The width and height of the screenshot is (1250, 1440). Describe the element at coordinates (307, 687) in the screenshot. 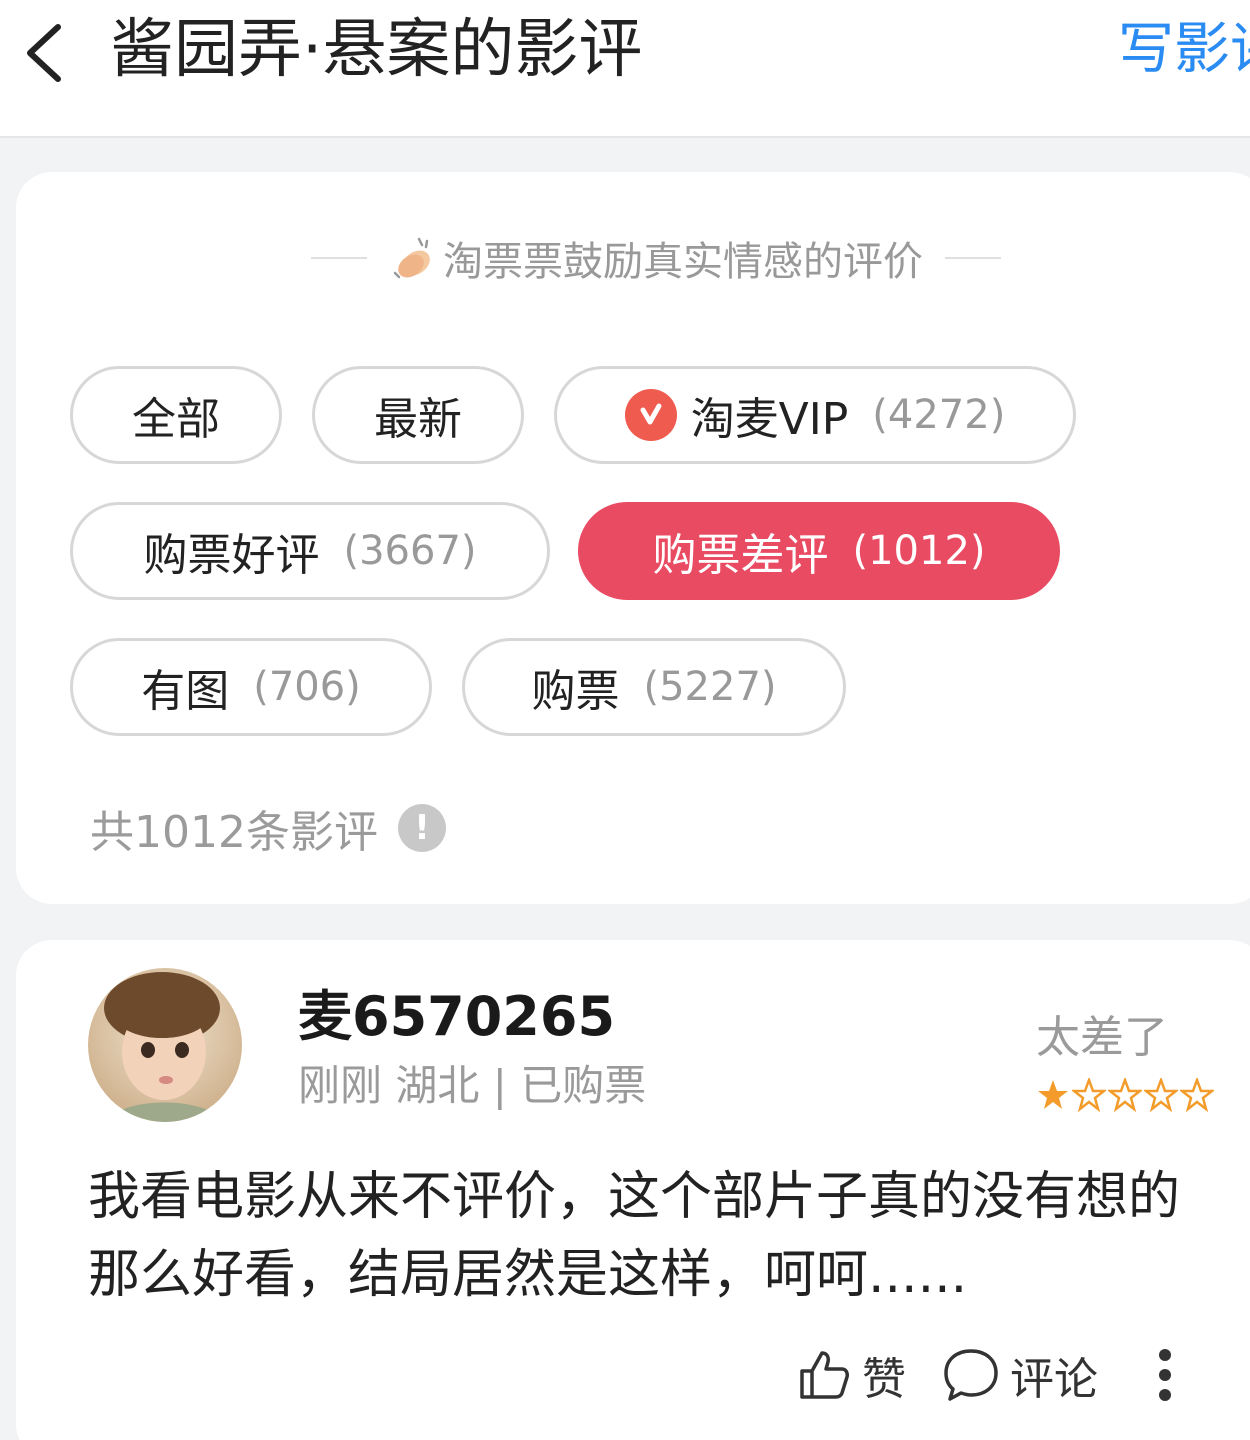

I see `chip-count: (706)` at that location.